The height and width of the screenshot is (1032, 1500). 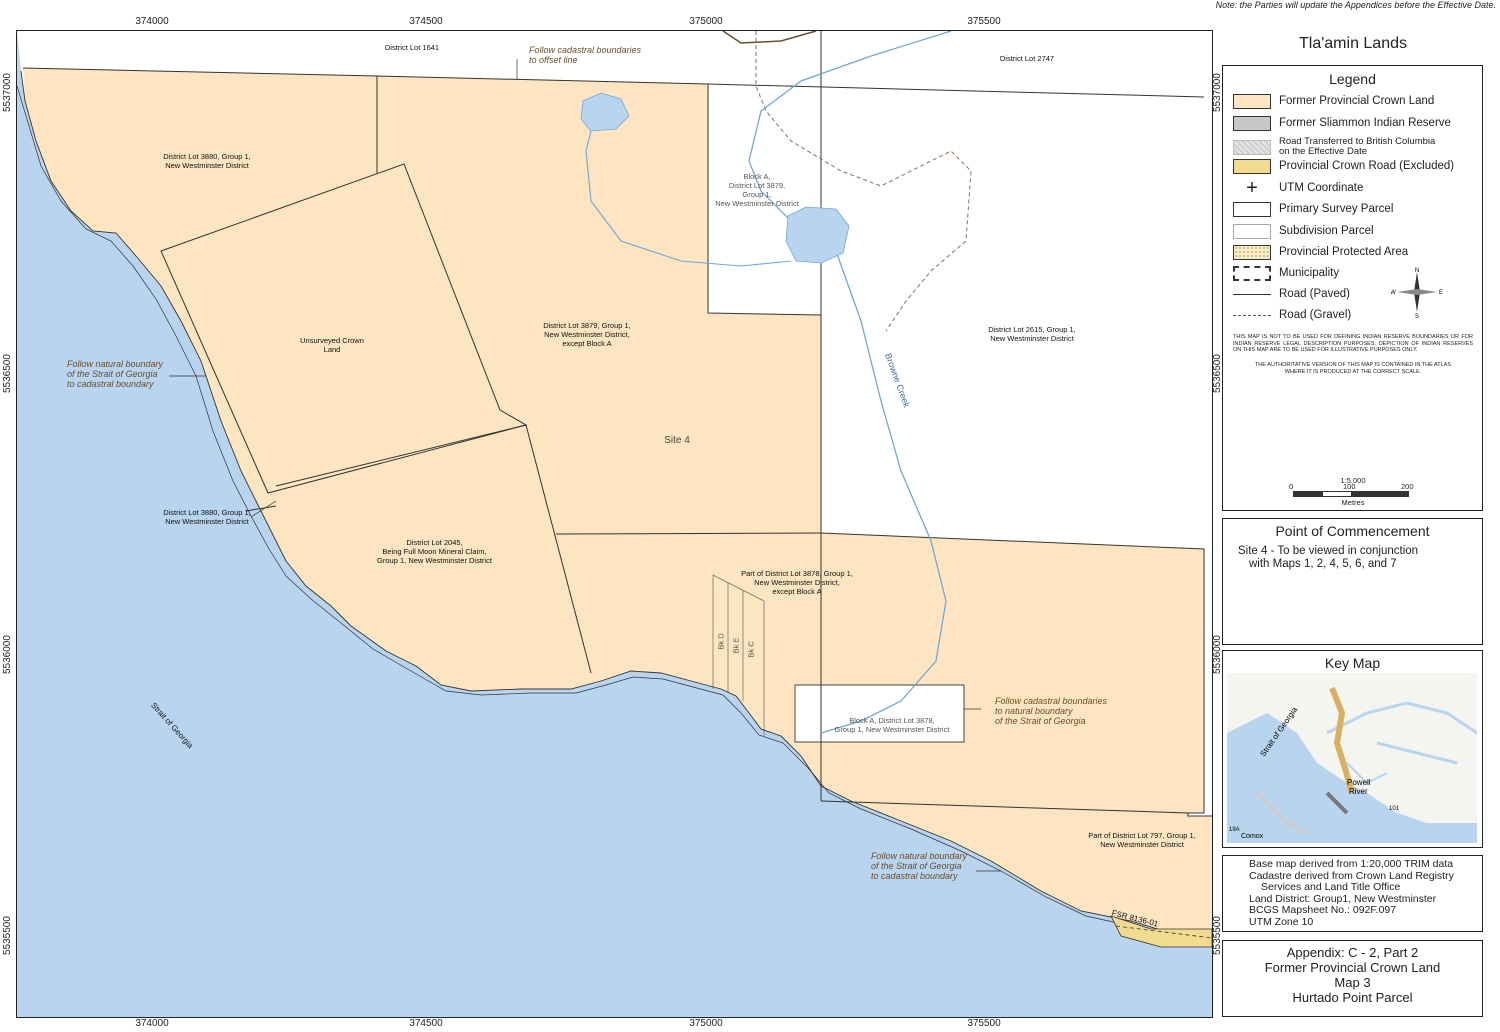 I want to click on keymap-powell-label: Powell, so click(x=1359, y=782).